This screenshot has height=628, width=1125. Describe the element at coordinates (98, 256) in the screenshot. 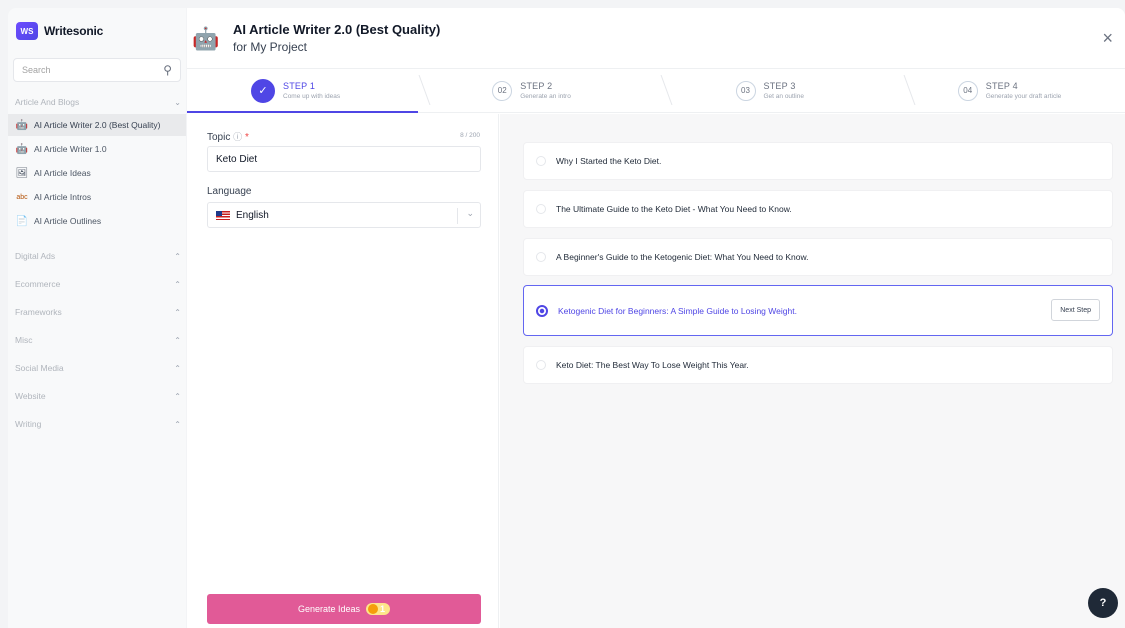

I see `category-digital-ads: Digital Ads ⌃` at that location.